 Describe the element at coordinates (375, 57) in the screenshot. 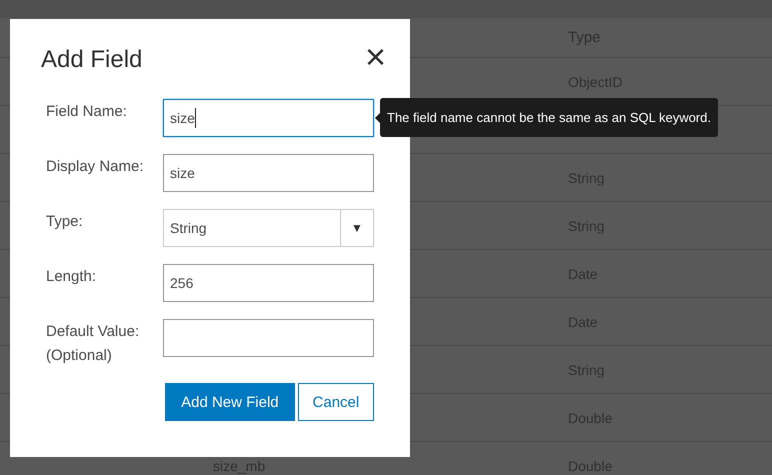

I see `close-button: ×` at that location.